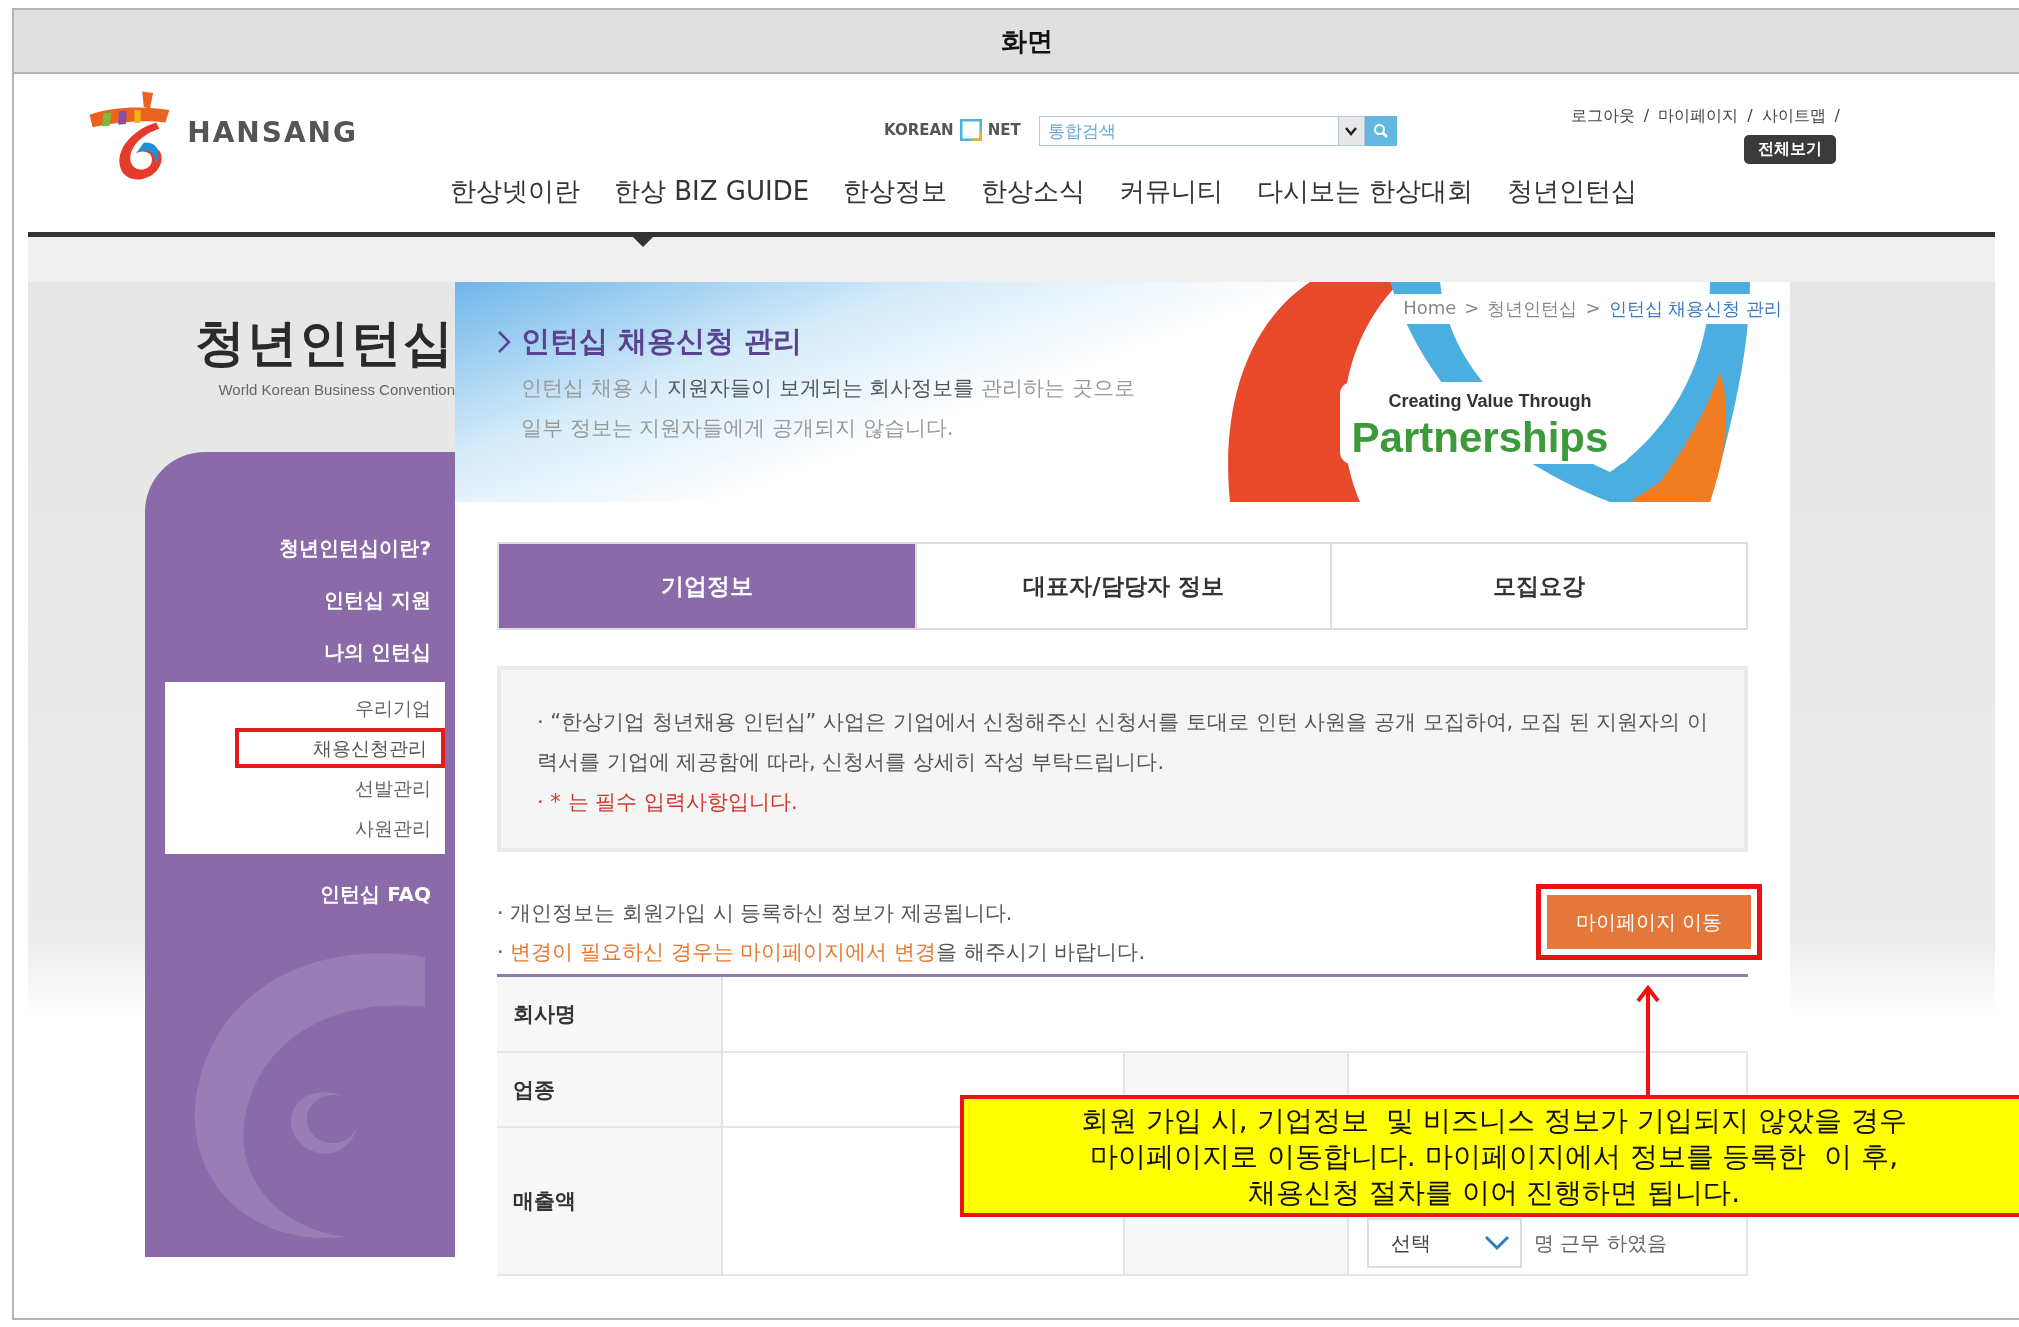 This screenshot has height=1327, width=2019. What do you see at coordinates (393, 708) in the screenshot?
I see `submenu-item: 우리기업` at bounding box center [393, 708].